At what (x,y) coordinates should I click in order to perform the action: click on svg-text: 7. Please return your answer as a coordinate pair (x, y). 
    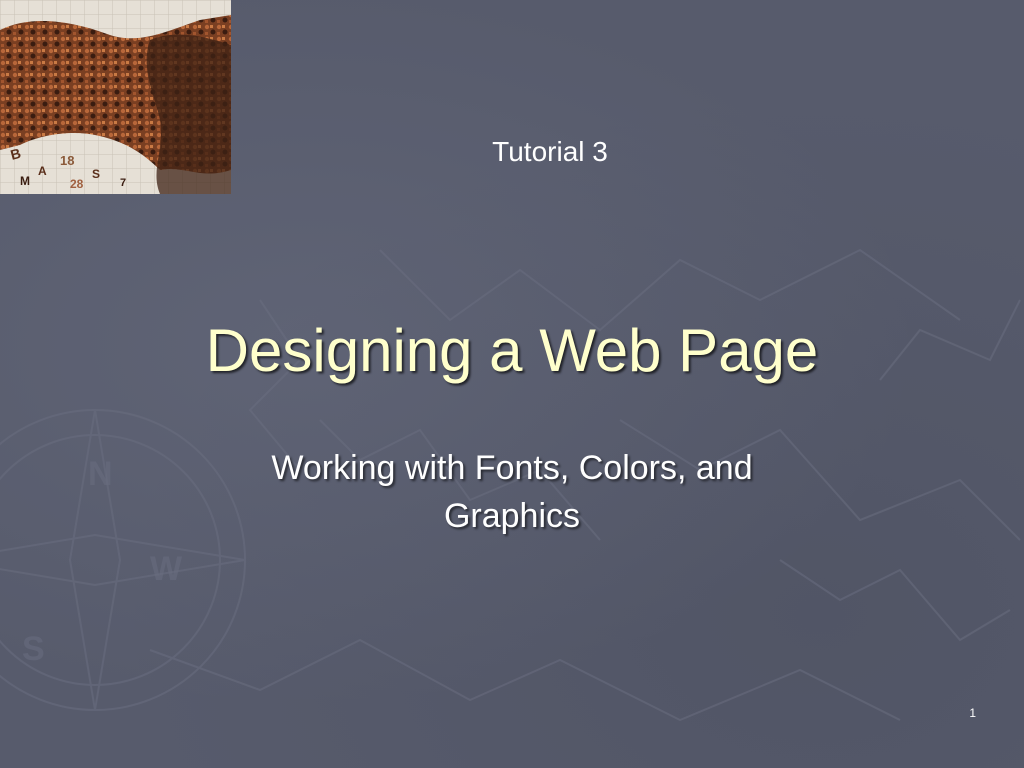
    Looking at the image, I should click on (123, 183).